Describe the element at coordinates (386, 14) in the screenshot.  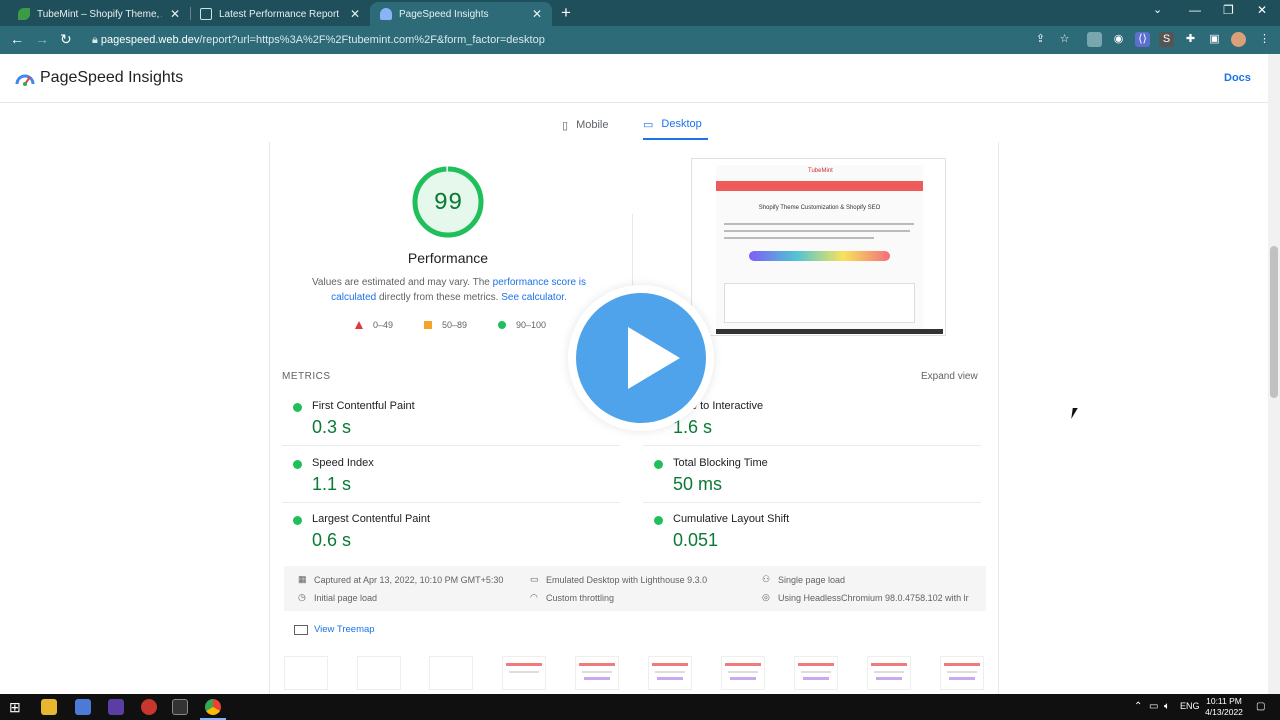
I see `pagespeed-icon` at that location.